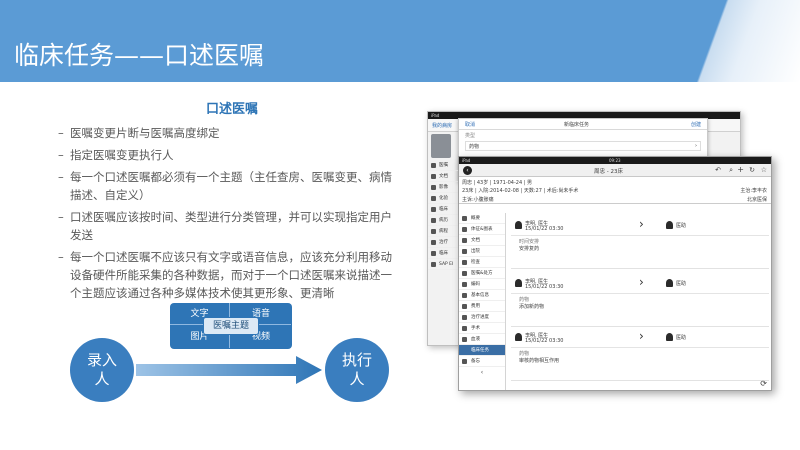 This screenshot has width=800, height=450. Describe the element at coordinates (482, 317) in the screenshot. I see `sidebar-item: 治疗进度` at that location.